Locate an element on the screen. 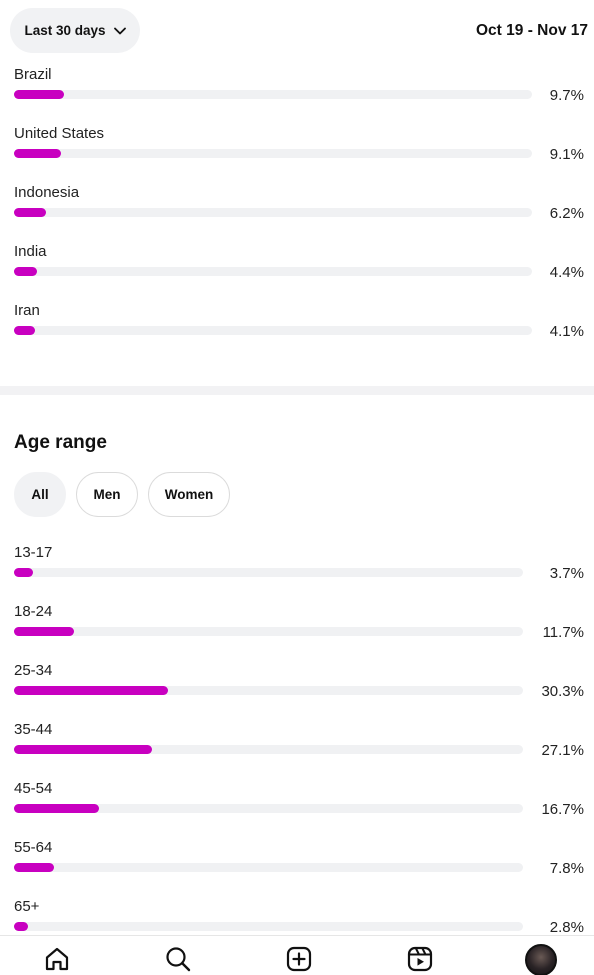  row-percent: 2.8% is located at coordinates (566, 927).